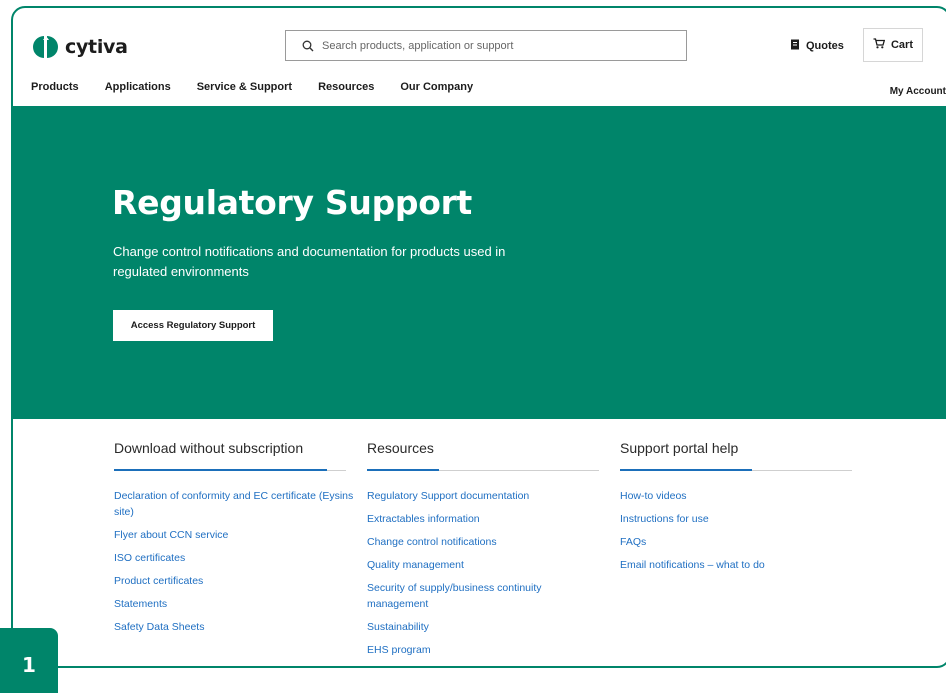 The image size is (946, 693). Describe the element at coordinates (234, 558) in the screenshot. I see `link-item: ISO certificates` at that location.